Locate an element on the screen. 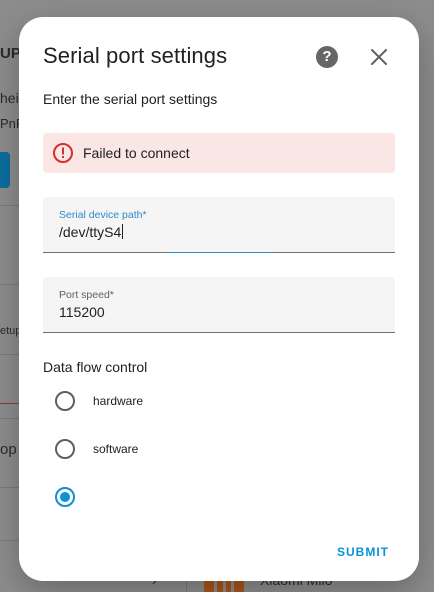 The image size is (434, 592). serial-device-path-field: Serial device path* /dev/ttyS4 is located at coordinates (219, 225).